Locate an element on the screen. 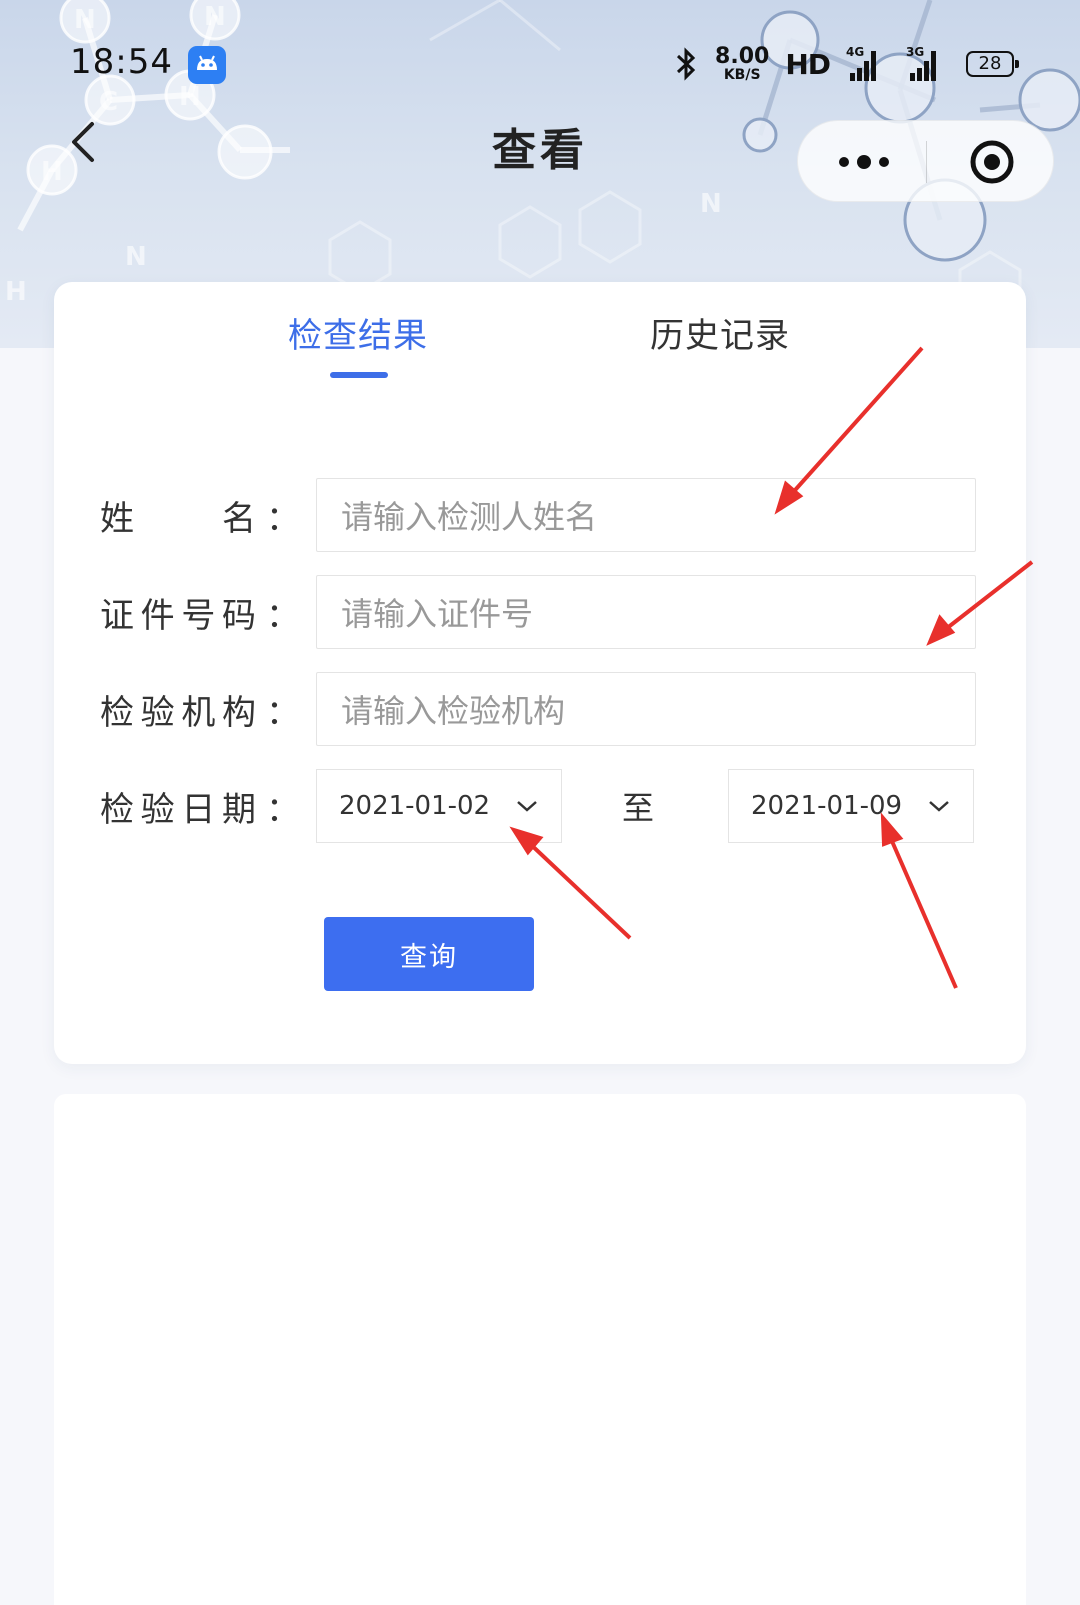 This screenshot has width=1080, height=1605. start-date-value: 2021-01-02 is located at coordinates (415, 806).